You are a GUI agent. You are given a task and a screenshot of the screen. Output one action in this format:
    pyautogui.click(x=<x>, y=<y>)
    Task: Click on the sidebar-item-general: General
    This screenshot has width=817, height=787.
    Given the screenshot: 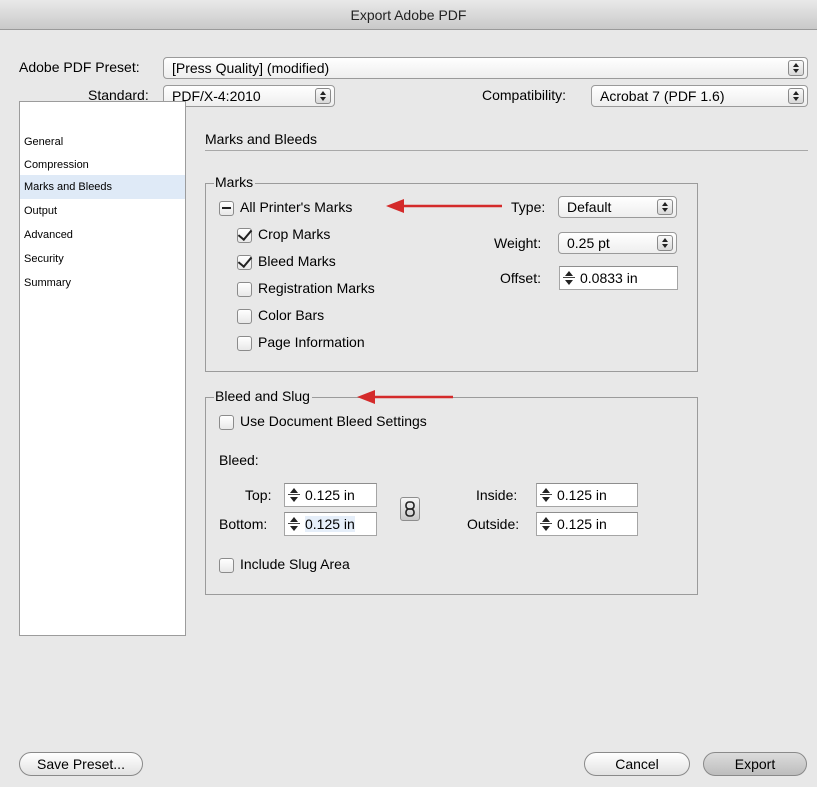 What is the action you would take?
    pyautogui.click(x=102, y=142)
    